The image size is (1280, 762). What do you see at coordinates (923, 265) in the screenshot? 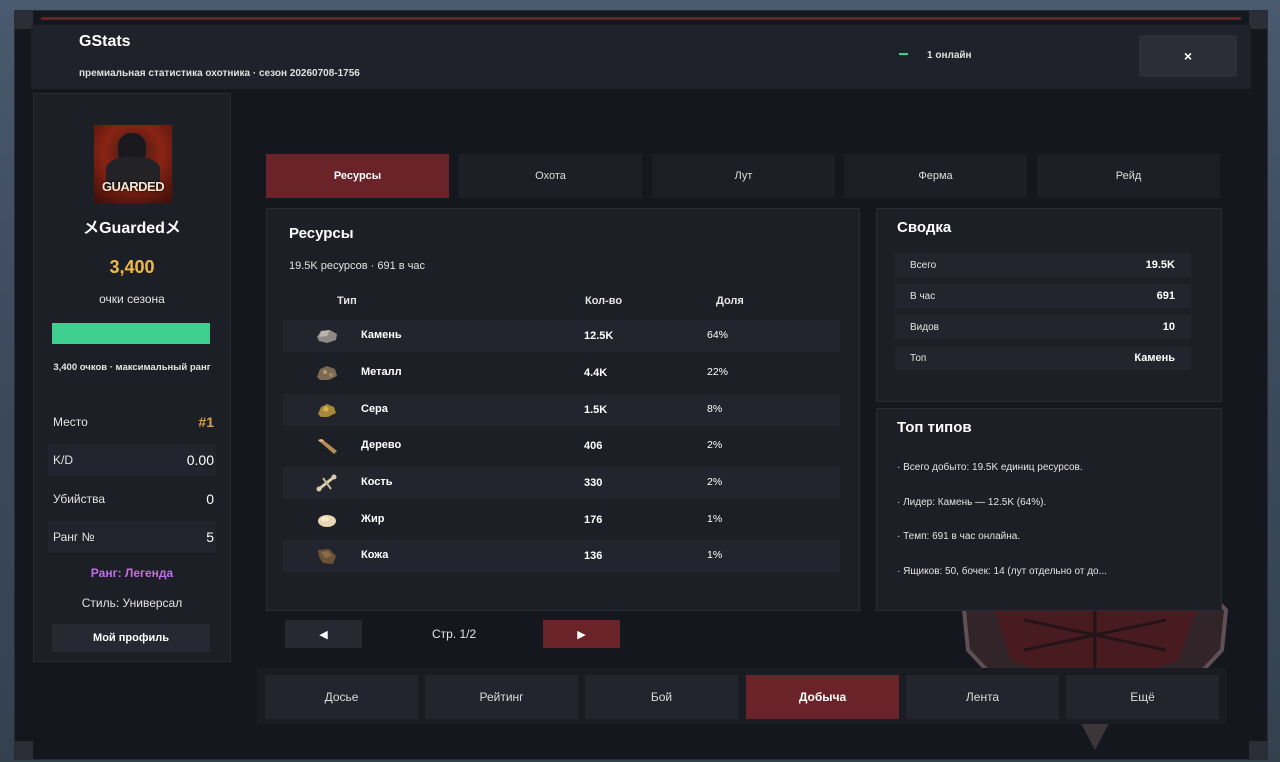
I see `summary-label: Всего` at bounding box center [923, 265].